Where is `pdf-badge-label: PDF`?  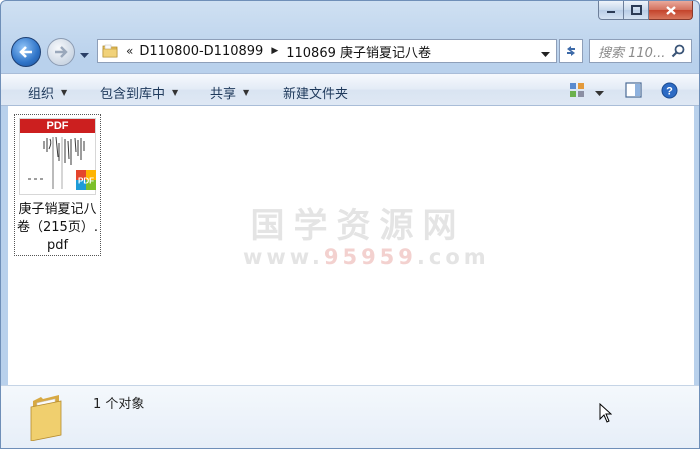 pdf-badge-label: PDF is located at coordinates (86, 181).